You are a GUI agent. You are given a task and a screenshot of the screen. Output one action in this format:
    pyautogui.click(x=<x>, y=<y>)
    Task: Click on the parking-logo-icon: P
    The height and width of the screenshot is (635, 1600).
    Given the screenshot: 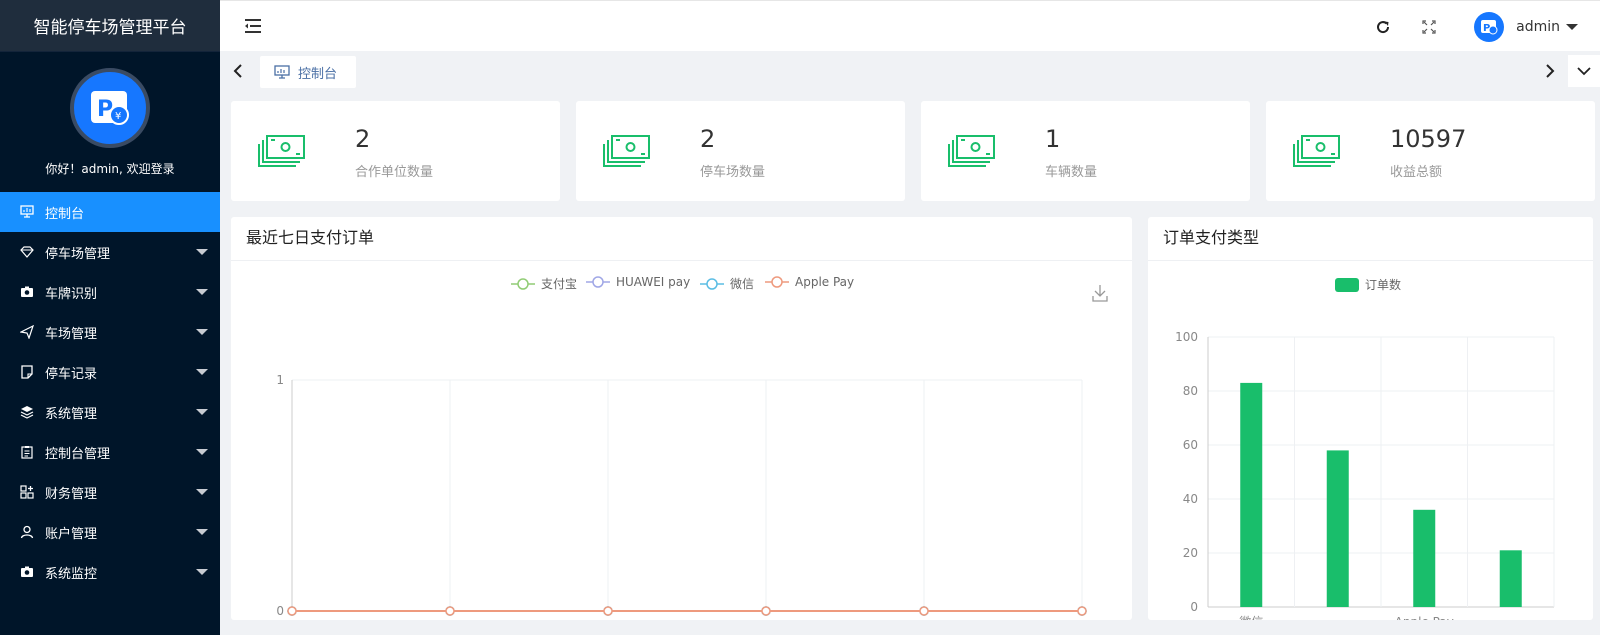 What is the action you would take?
    pyautogui.click(x=1489, y=26)
    